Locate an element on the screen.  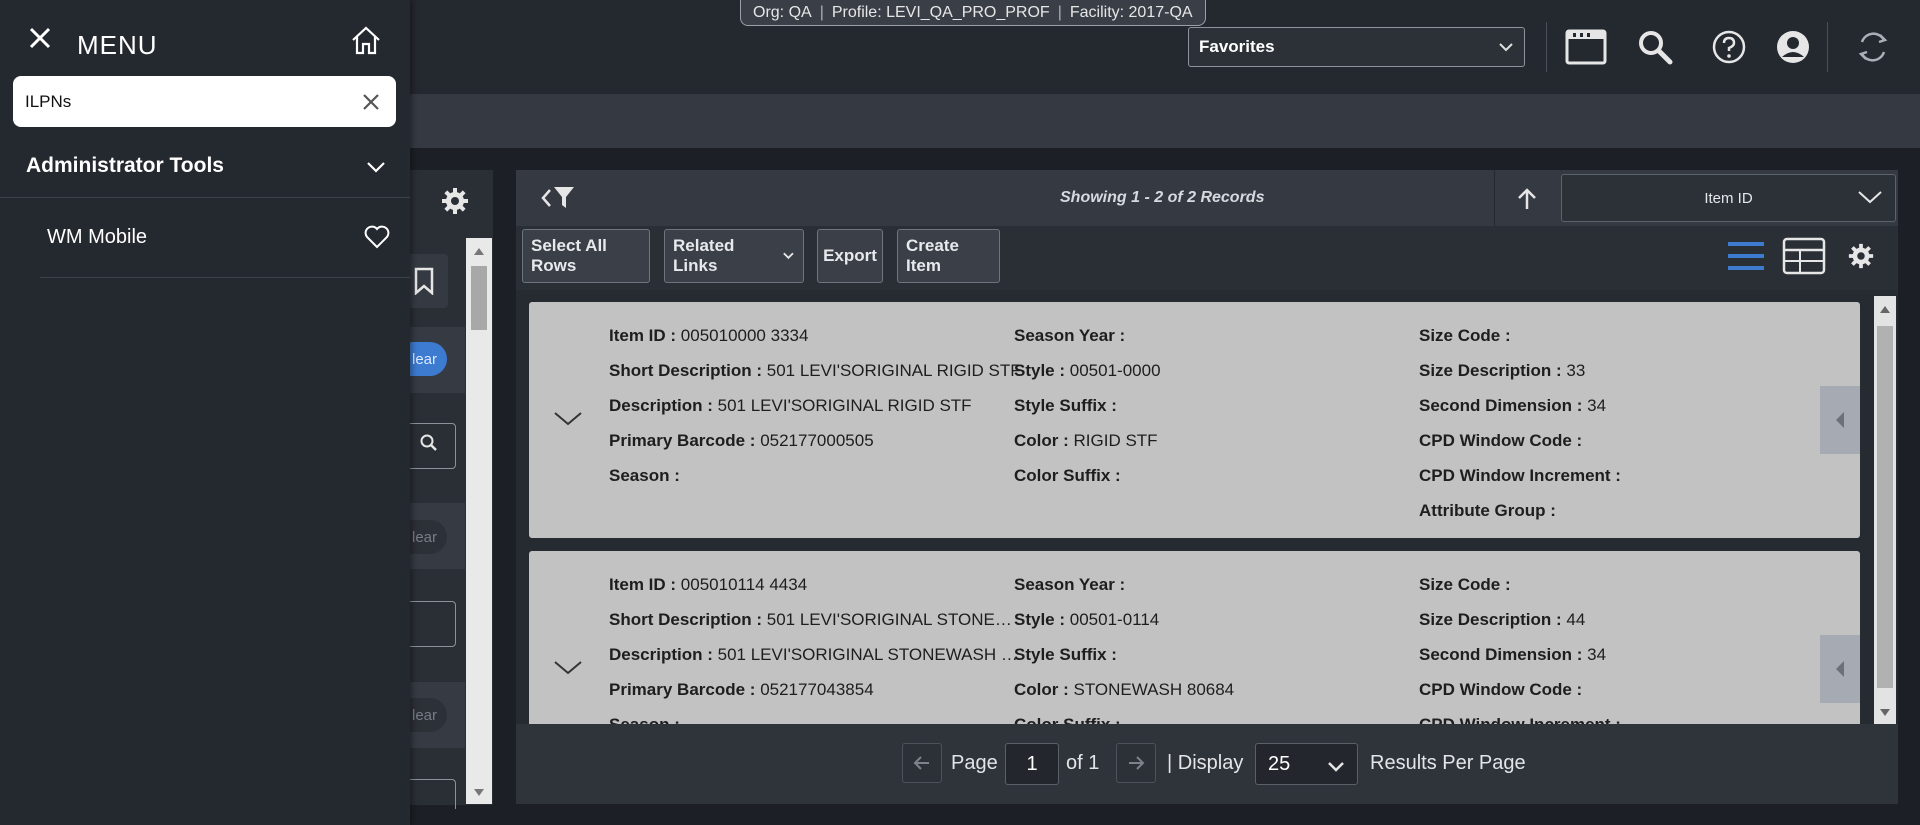
menu-title: MENU is located at coordinates (117, 45).